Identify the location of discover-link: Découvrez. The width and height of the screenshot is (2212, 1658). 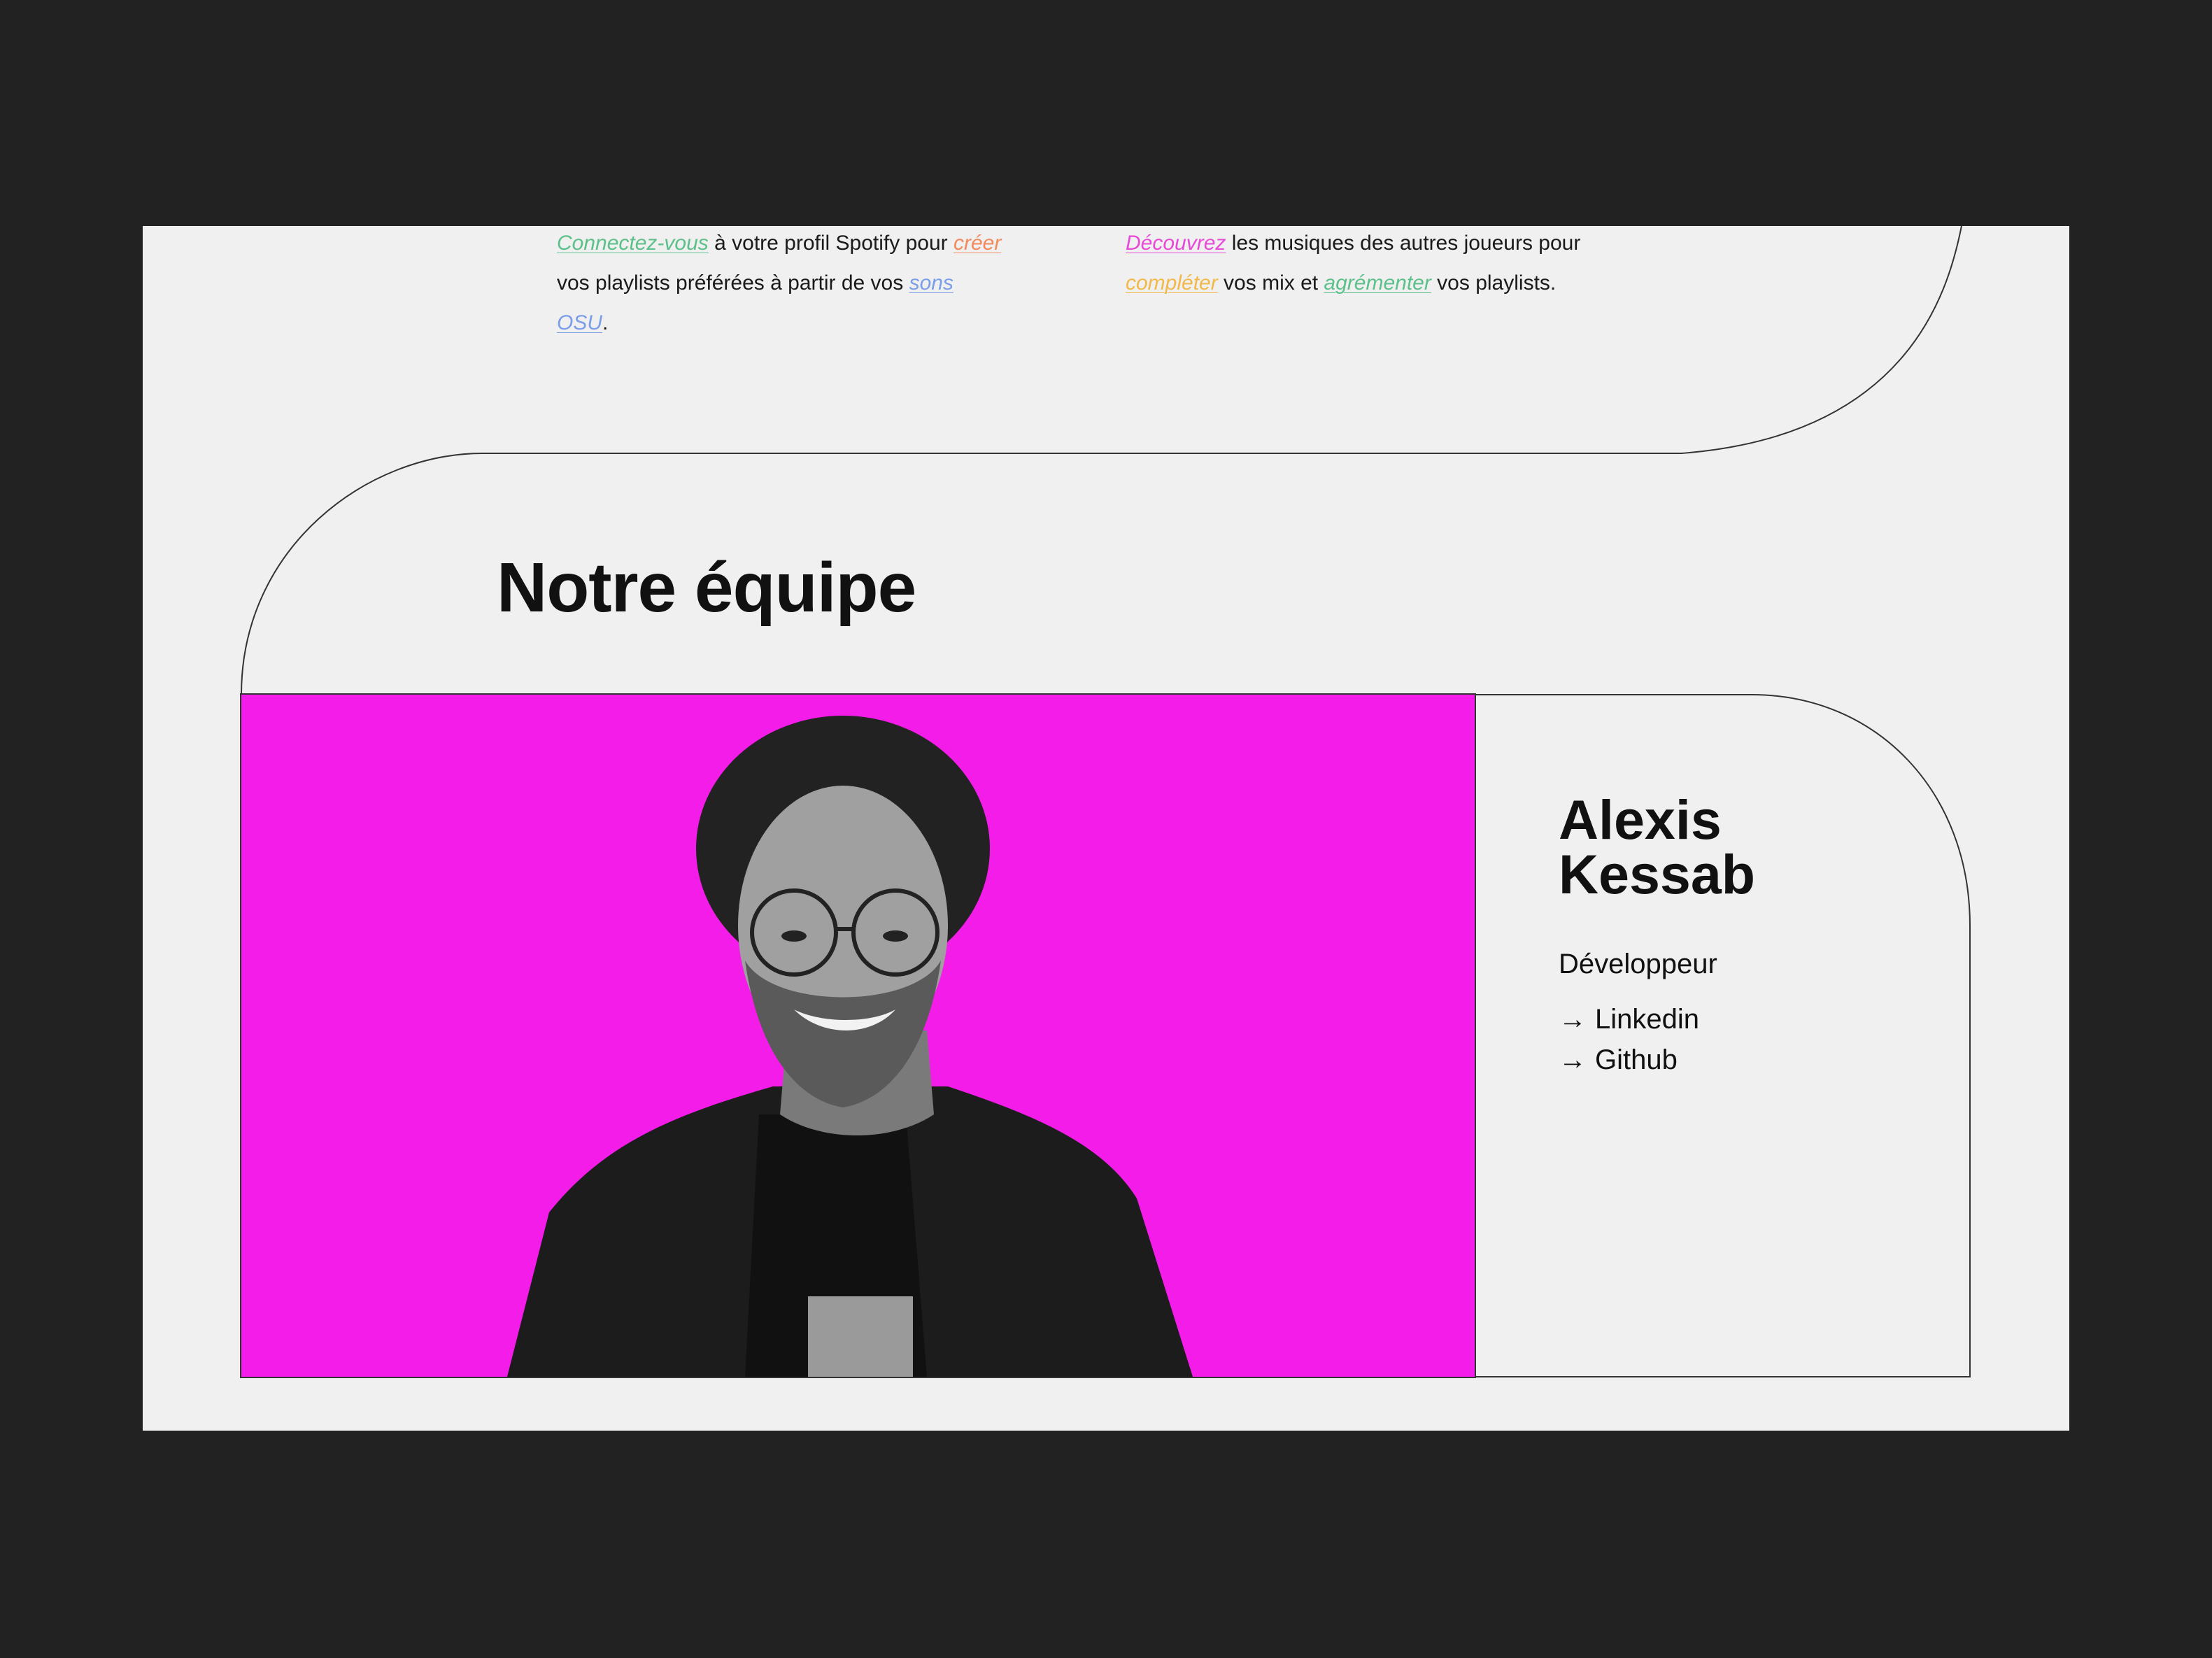
(1176, 243).